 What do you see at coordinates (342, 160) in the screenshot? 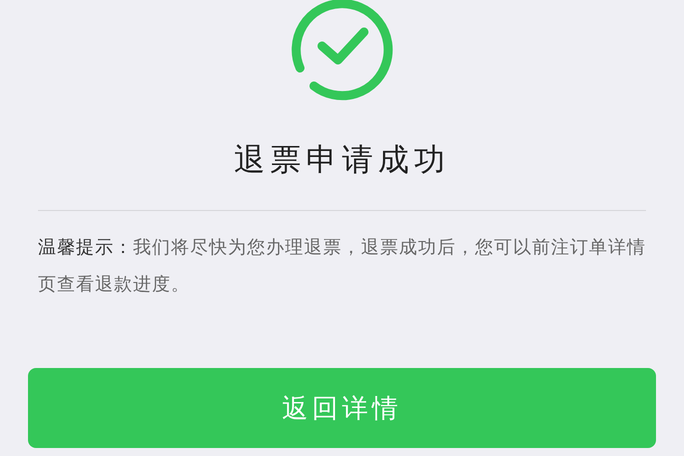
I see `page-title: 退票申请成功` at bounding box center [342, 160].